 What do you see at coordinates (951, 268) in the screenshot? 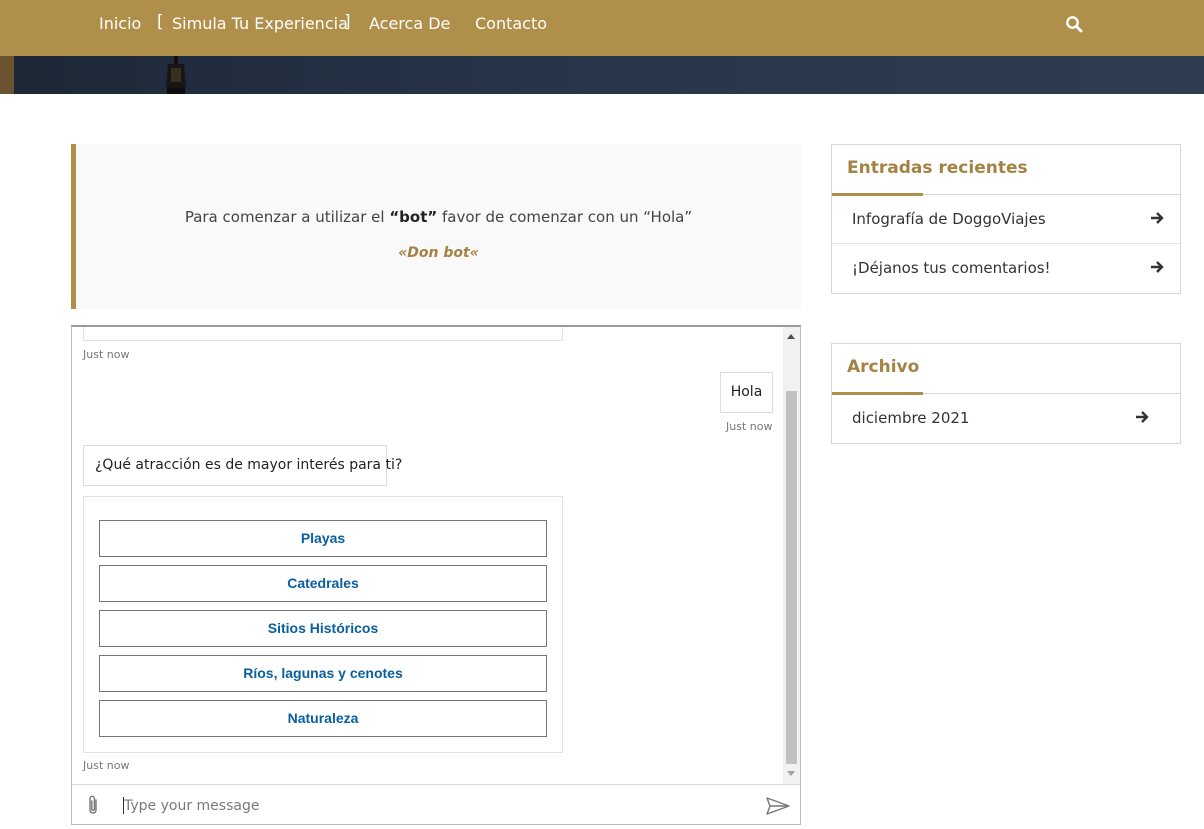
I see `recent-post-label: ¡Déjanos tus comentarios!` at bounding box center [951, 268].